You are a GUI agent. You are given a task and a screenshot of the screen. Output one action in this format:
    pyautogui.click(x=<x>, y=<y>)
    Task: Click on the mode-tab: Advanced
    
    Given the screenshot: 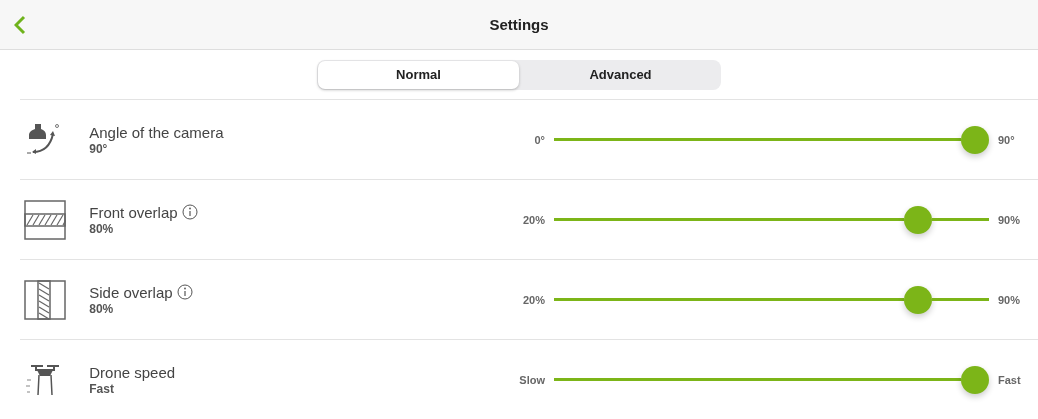 What is the action you would take?
    pyautogui.click(x=620, y=74)
    